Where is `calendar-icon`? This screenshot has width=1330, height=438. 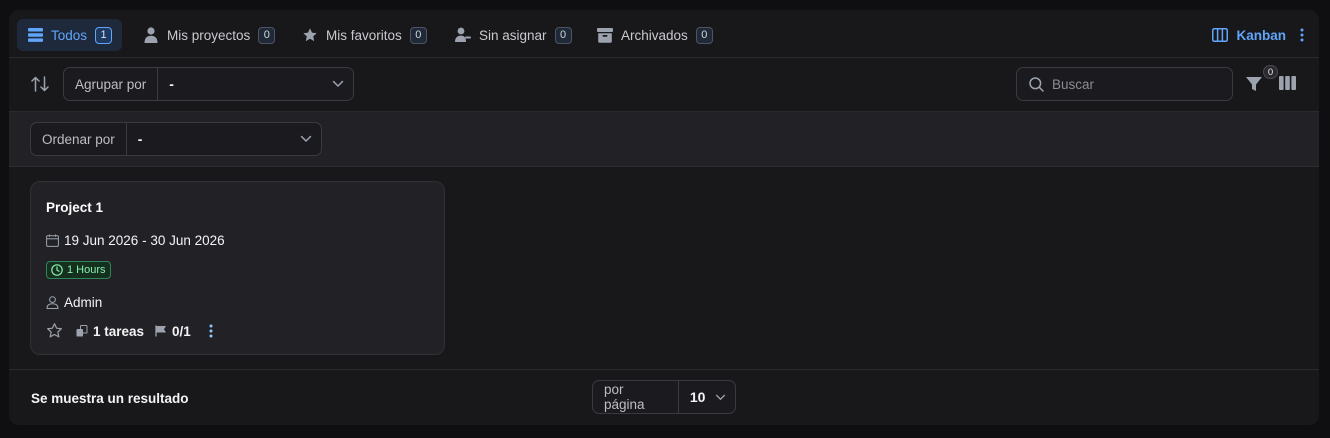
calendar-icon is located at coordinates (52, 240).